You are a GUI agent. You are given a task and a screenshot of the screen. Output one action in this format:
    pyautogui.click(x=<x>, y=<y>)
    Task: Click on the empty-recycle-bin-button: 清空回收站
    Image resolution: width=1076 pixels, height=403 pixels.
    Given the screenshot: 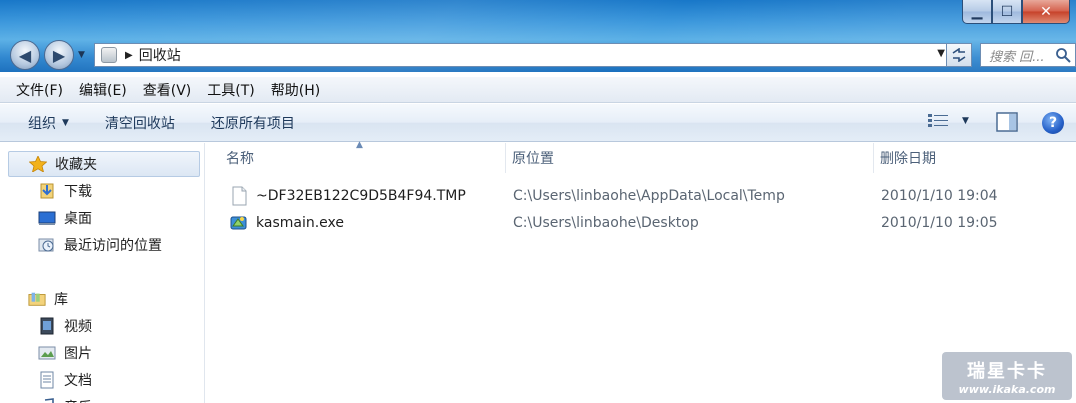 What is the action you would take?
    pyautogui.click(x=140, y=123)
    